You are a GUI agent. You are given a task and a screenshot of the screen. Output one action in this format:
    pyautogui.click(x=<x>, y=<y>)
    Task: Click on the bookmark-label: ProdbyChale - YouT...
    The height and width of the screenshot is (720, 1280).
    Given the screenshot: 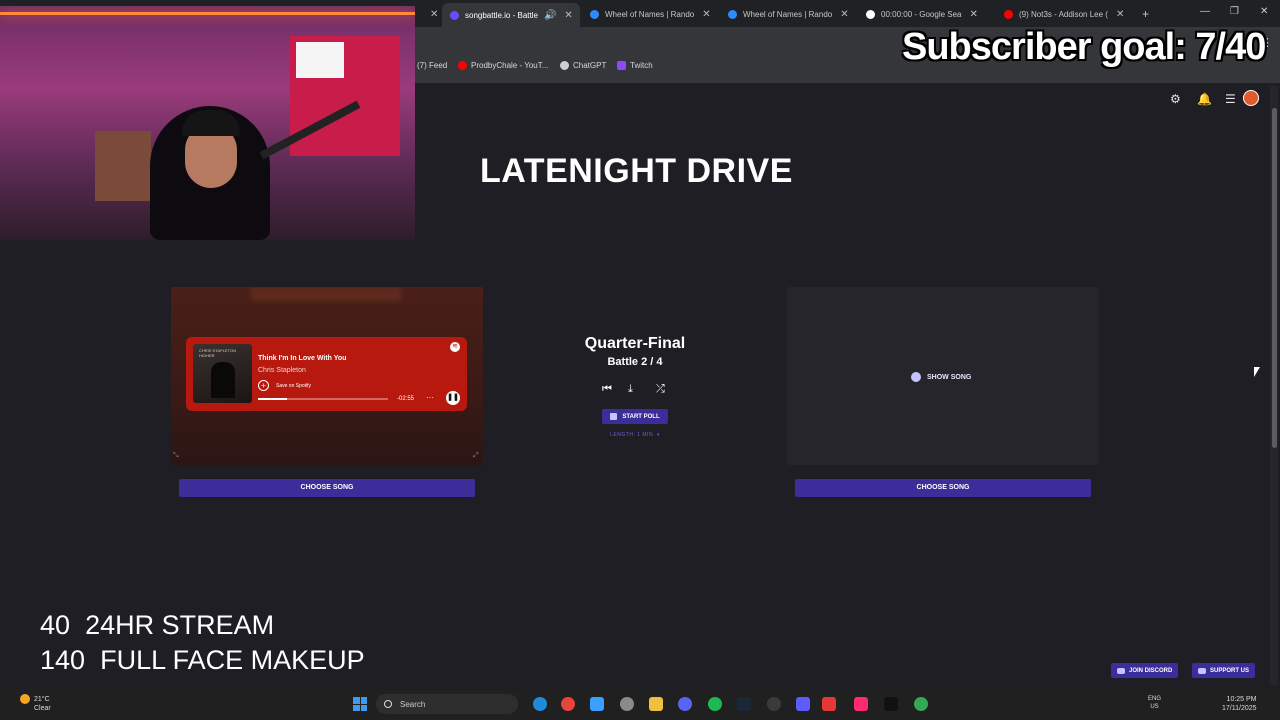 What is the action you would take?
    pyautogui.click(x=510, y=65)
    